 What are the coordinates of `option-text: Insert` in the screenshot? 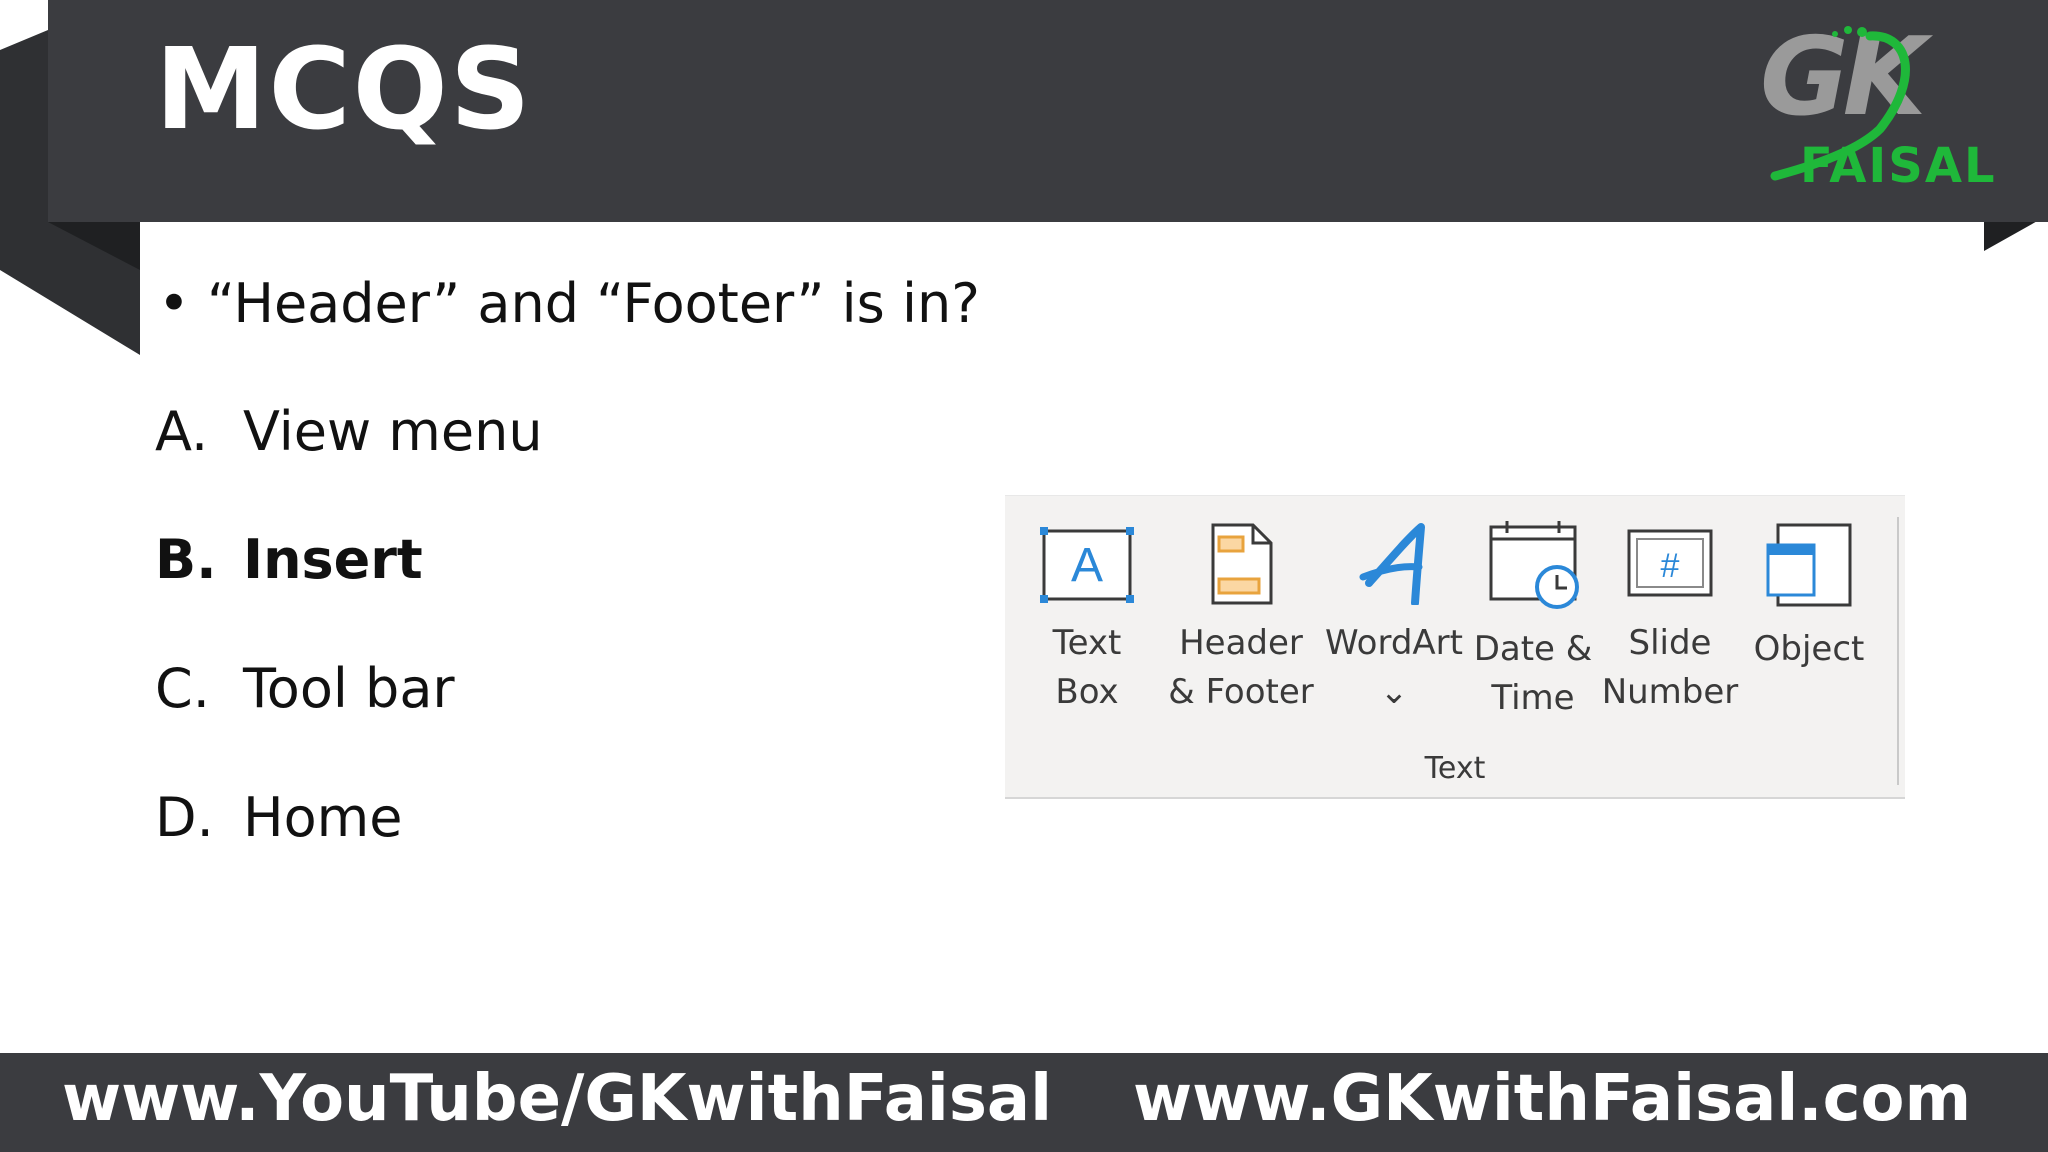 It's located at (333, 559).